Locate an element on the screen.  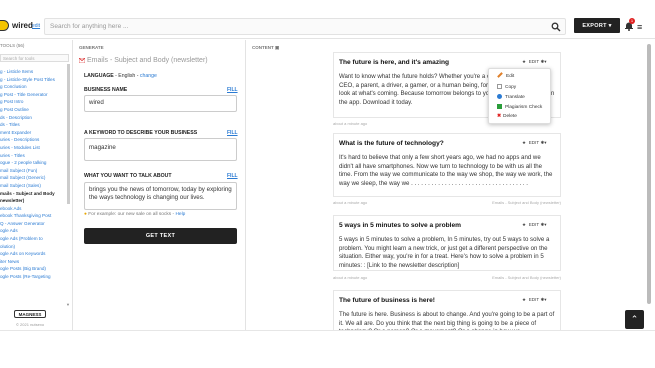
menu-item-delete: ✖ Delete is located at coordinates (507, 116).